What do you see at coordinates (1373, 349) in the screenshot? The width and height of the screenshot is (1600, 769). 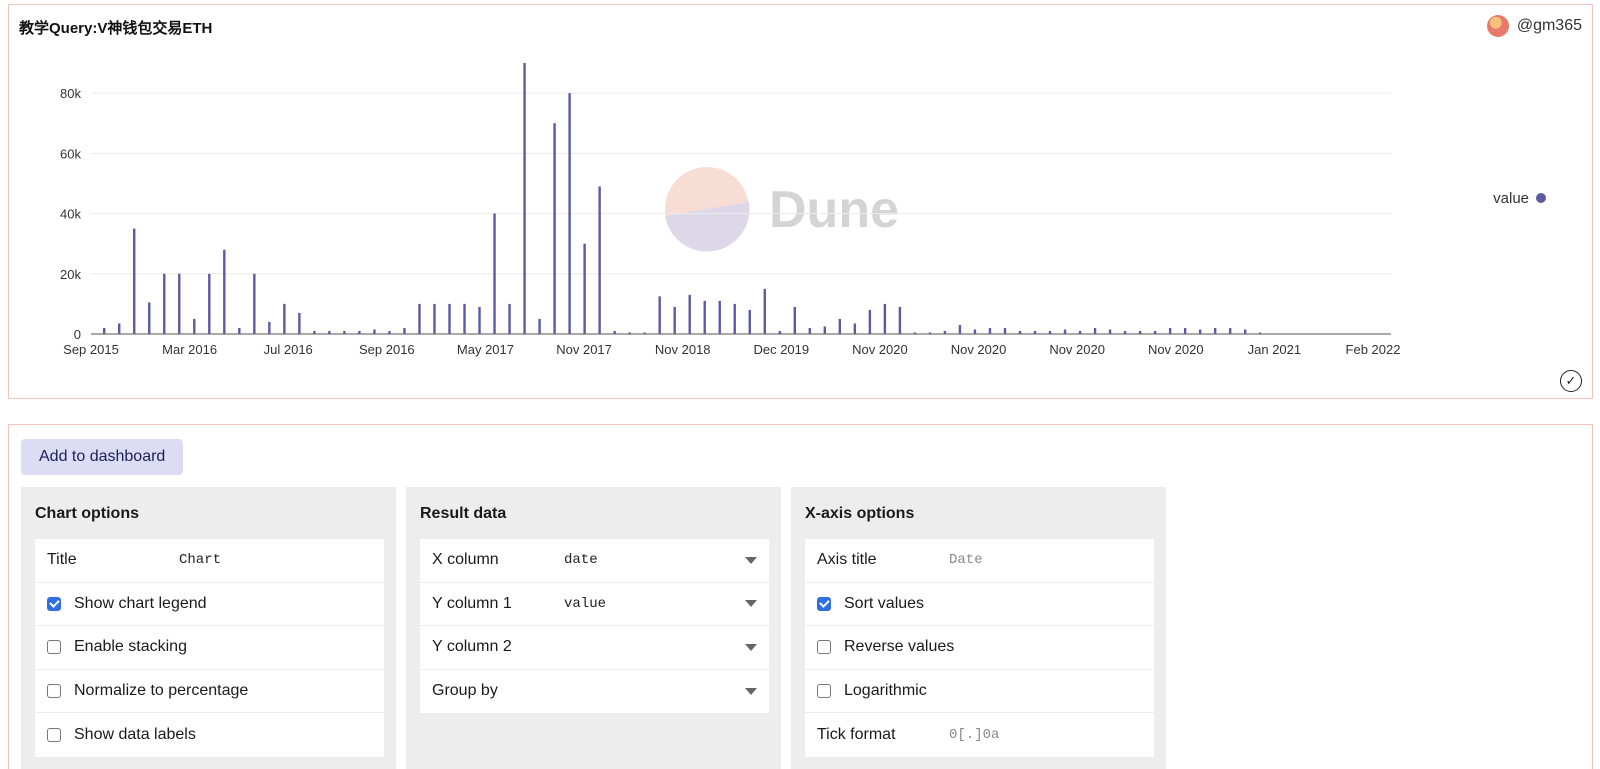 I see `x-tick-label: Feb 2022` at bounding box center [1373, 349].